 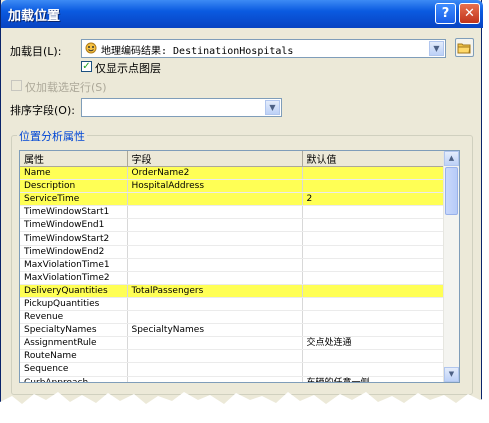 I want to click on table-row: ServiceTime 2, so click(x=233, y=199).